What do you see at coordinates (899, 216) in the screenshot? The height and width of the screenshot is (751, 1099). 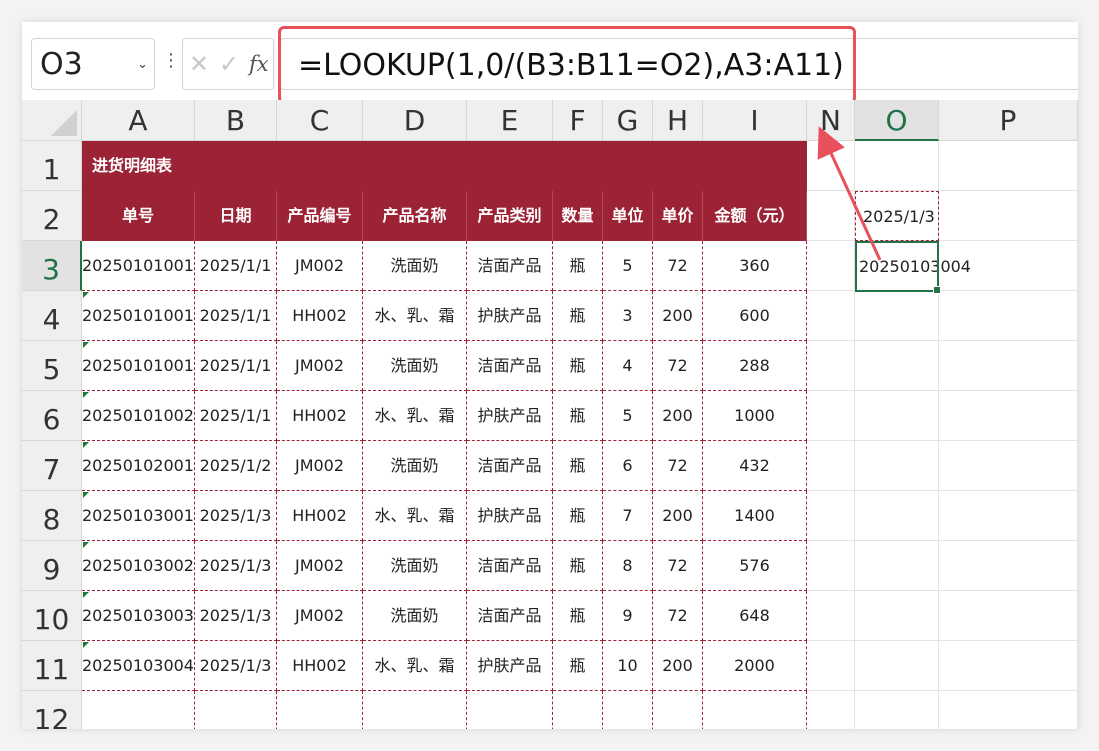 I see `cell-o2: 2025/1/3` at bounding box center [899, 216].